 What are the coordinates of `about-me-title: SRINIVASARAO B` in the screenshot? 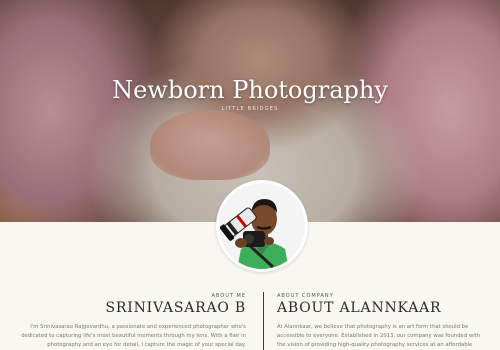 It's located at (175, 308).